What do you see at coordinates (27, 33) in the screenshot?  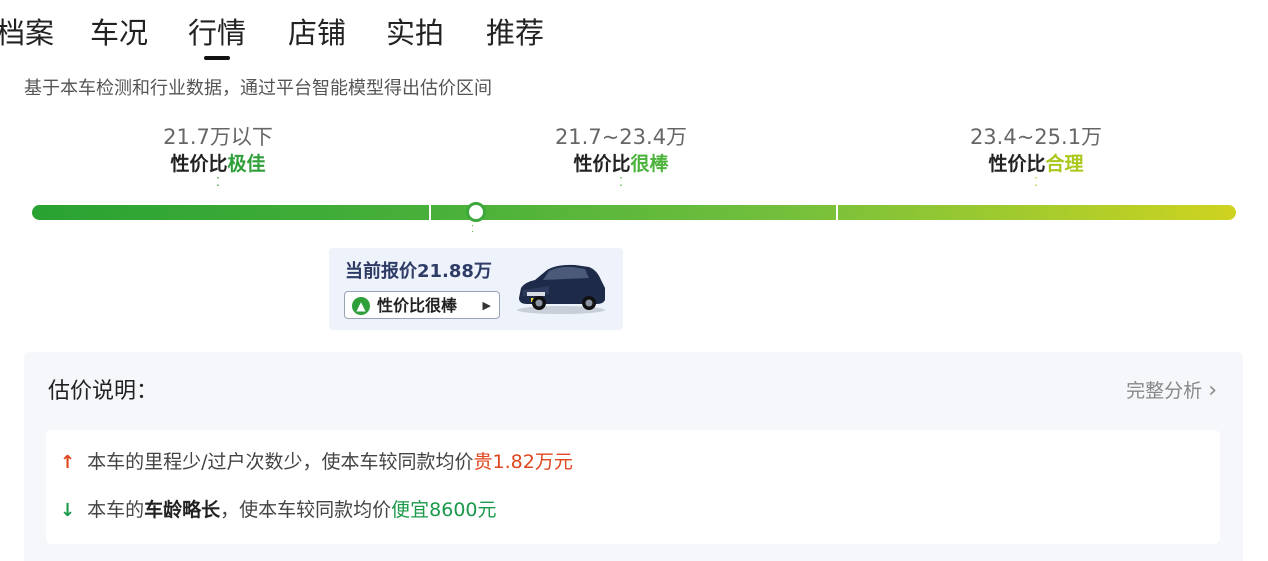 I see `tab-archive: 档案` at bounding box center [27, 33].